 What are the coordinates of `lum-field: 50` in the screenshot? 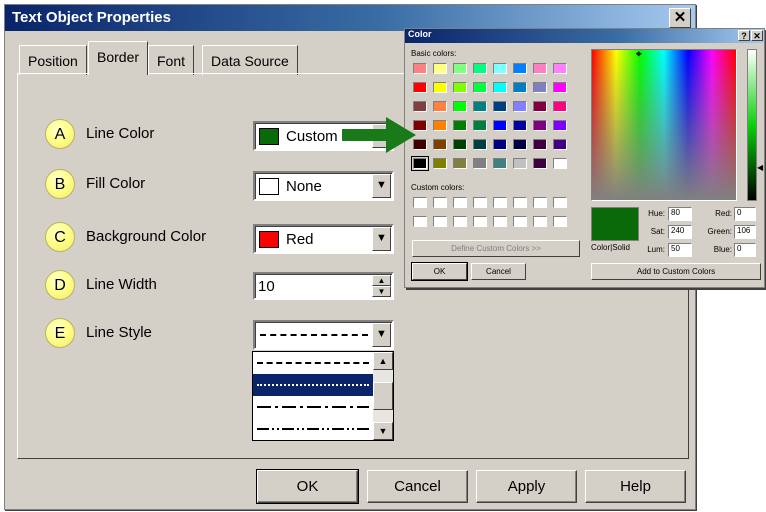 It's located at (680, 250).